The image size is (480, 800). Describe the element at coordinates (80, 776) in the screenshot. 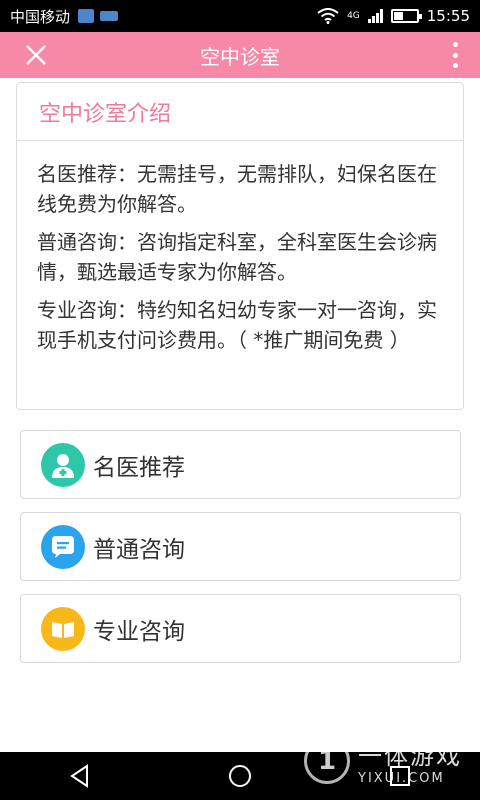

I see `back-icon` at that location.